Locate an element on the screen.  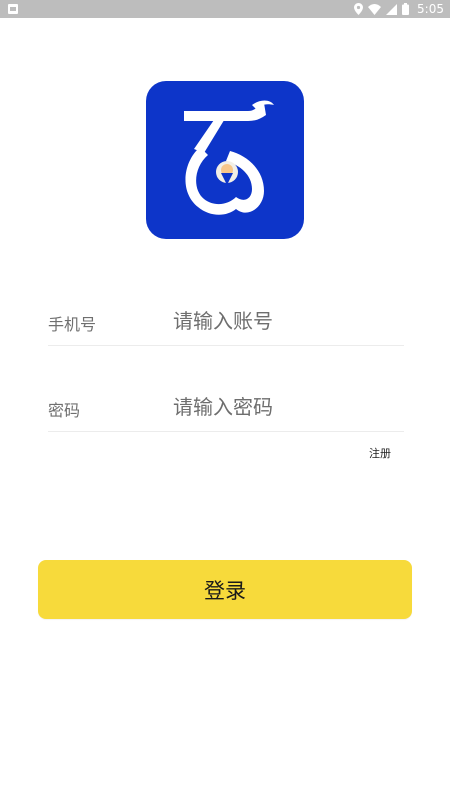
password-input is located at coordinates (285, 407).